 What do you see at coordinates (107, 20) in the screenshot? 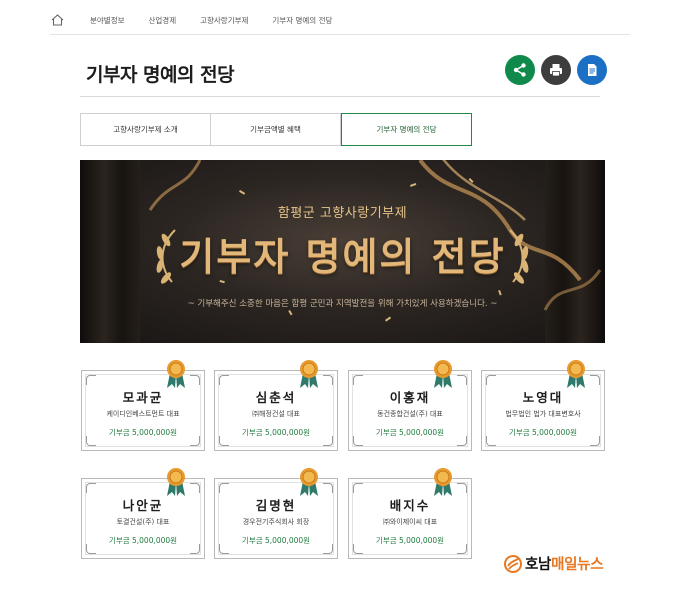
I see `breadcrumb-item-field-info: 분야별정보` at bounding box center [107, 20].